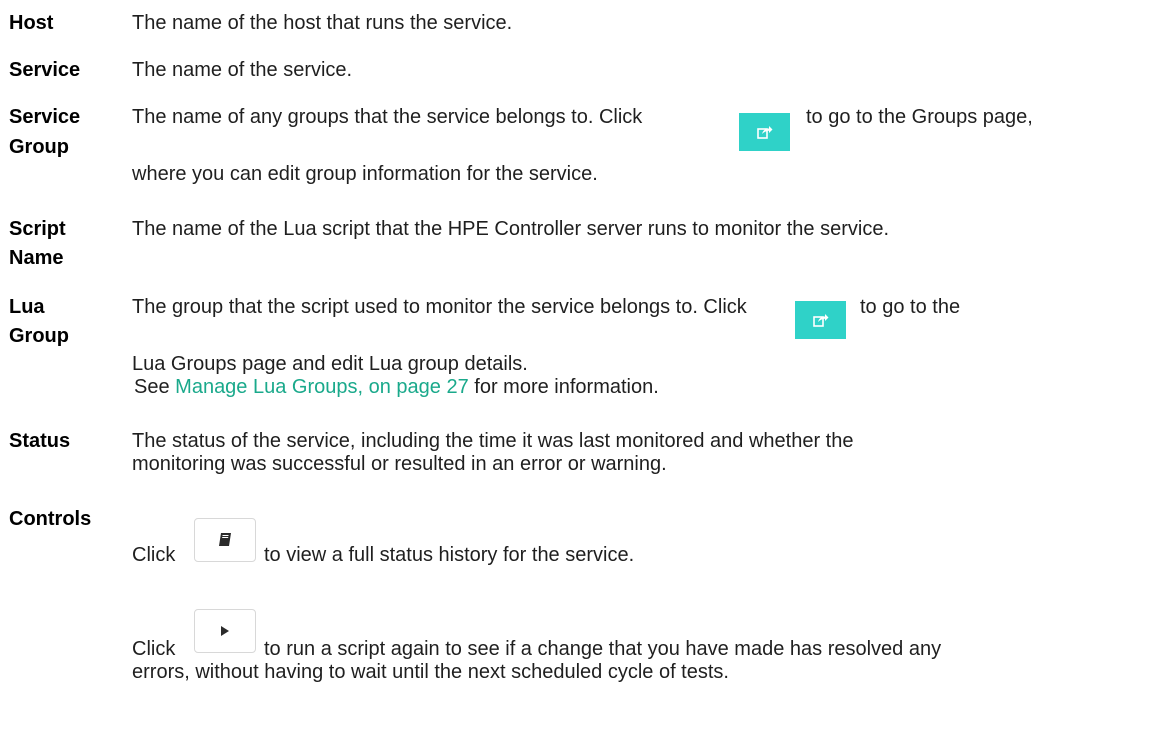 Image resolution: width=1160 pixels, height=742 pixels. Describe the element at coordinates (154, 649) in the screenshot. I see `run-click: Click` at that location.